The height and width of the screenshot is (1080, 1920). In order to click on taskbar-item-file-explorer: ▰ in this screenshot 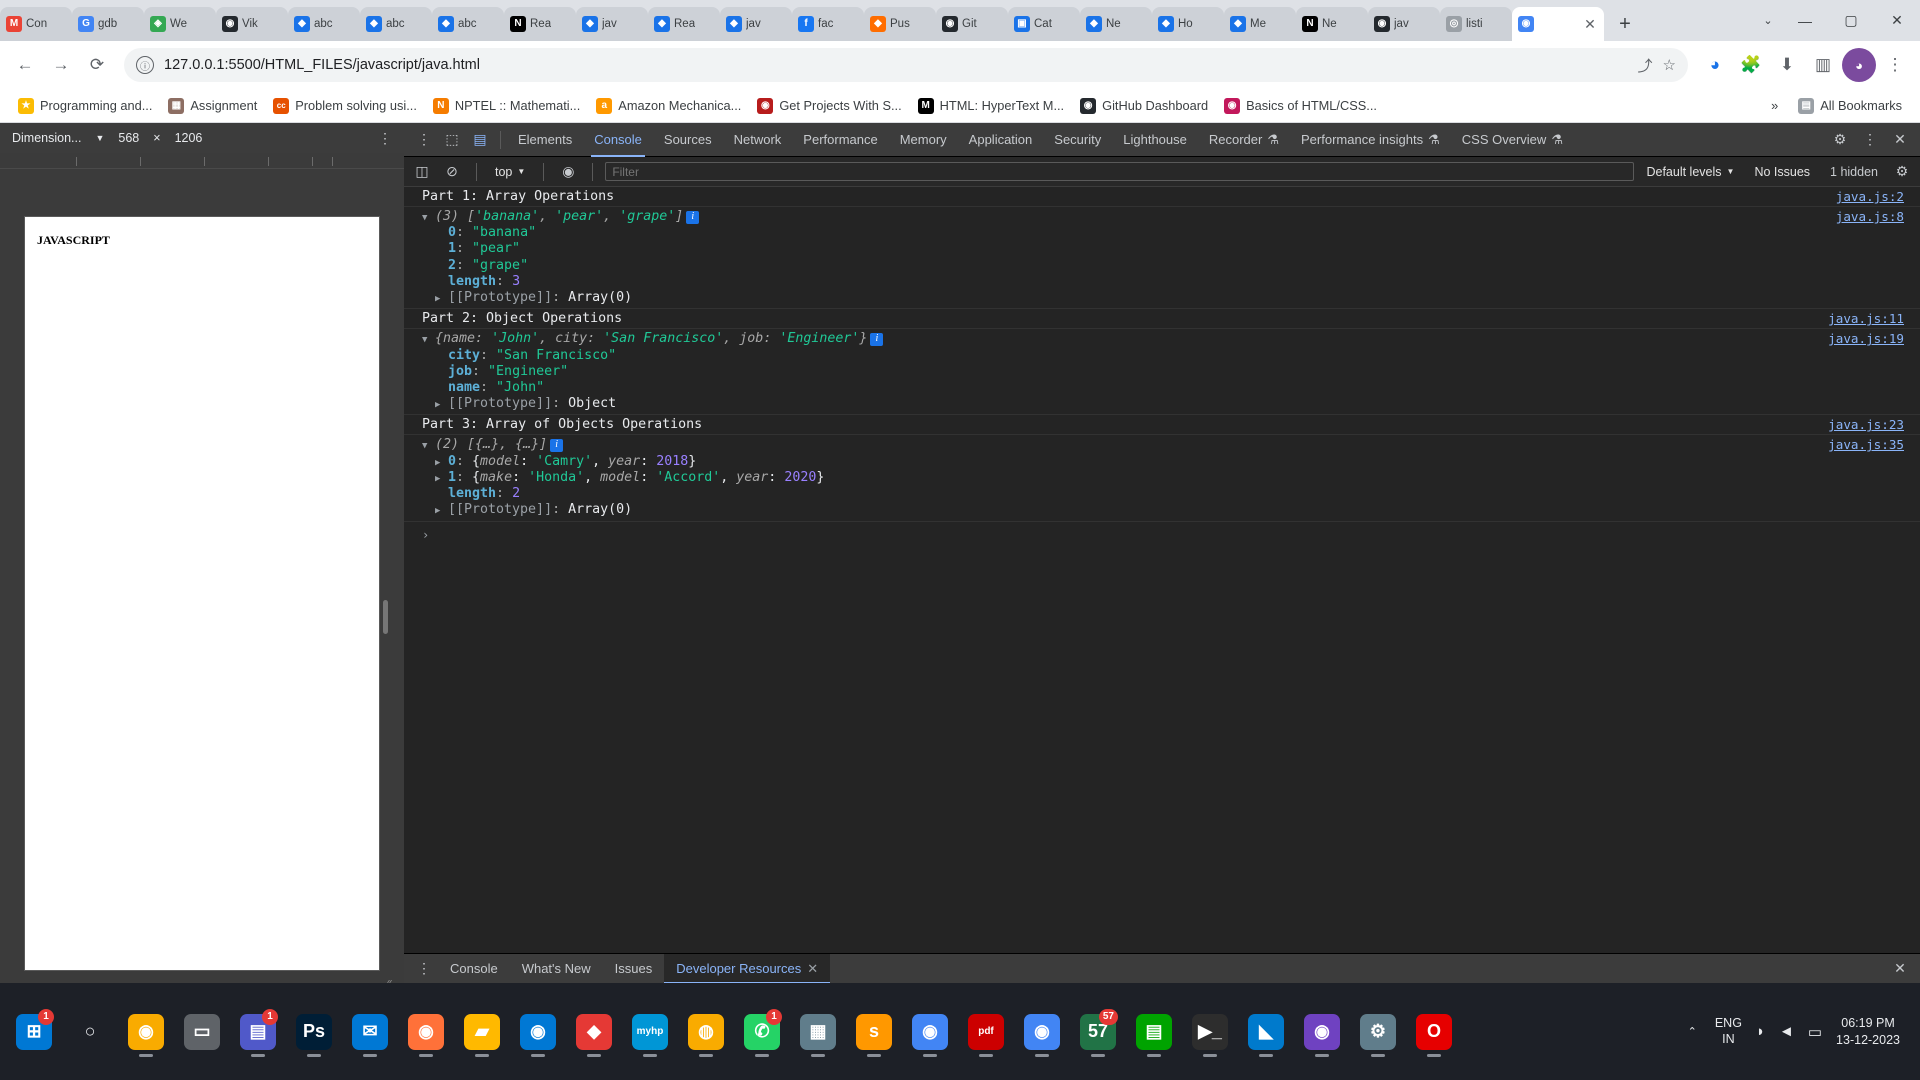, I will do `click(482, 1032)`.